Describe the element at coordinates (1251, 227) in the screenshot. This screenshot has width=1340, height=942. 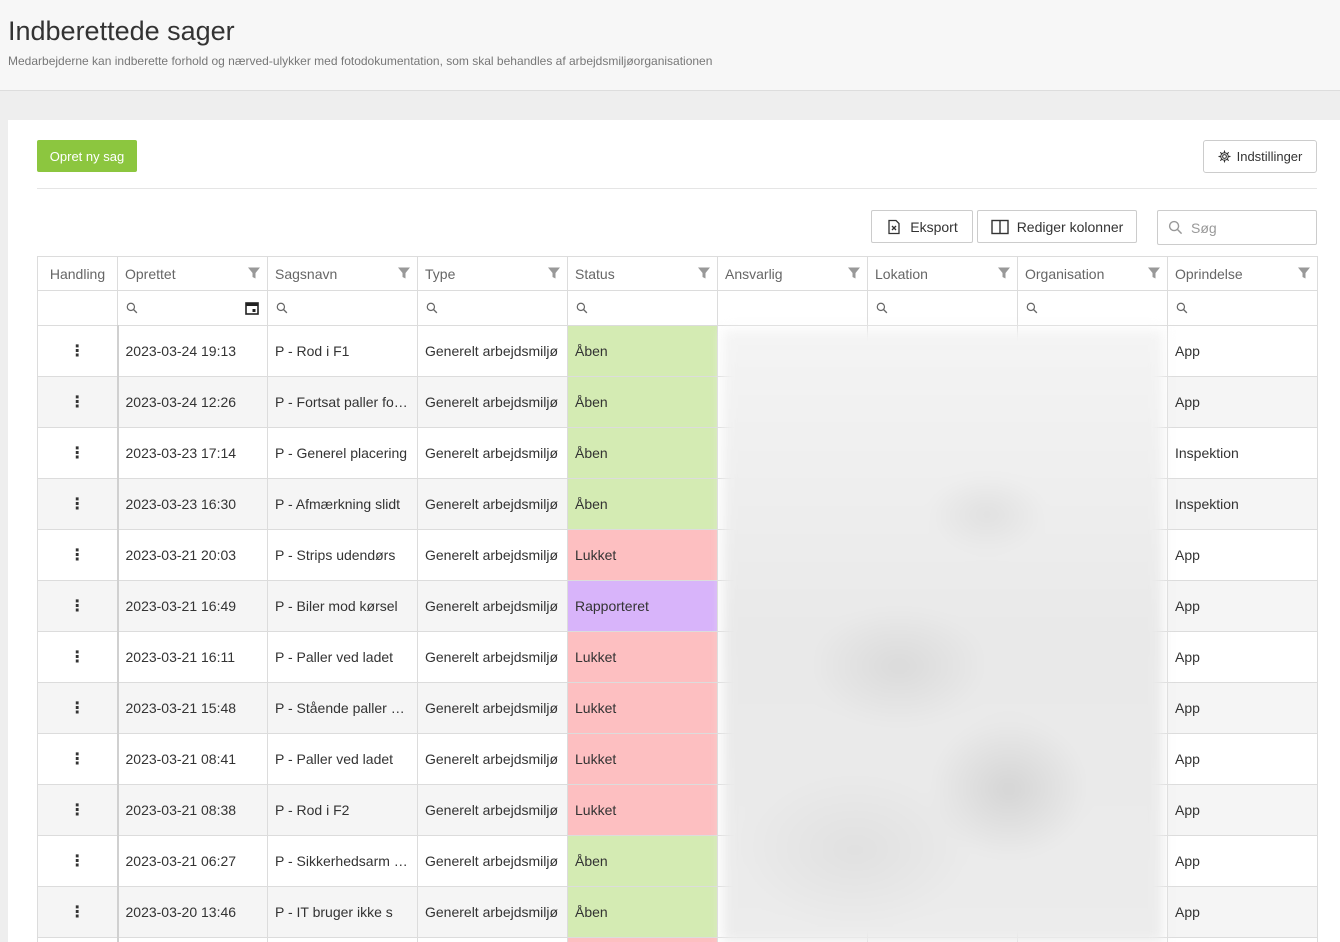
I see `search-input` at that location.